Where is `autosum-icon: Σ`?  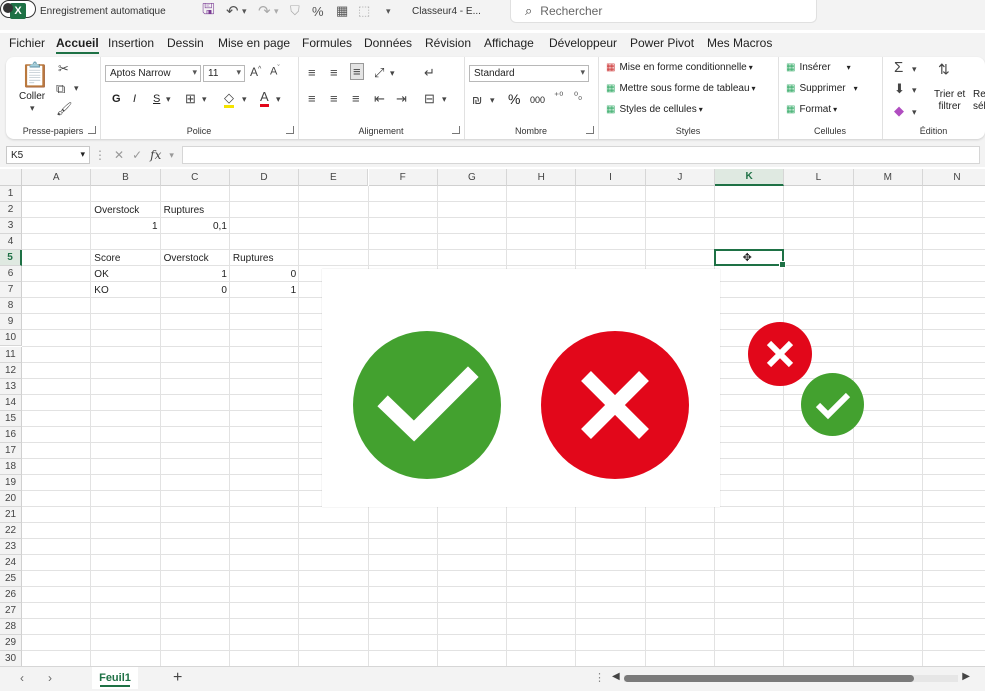 autosum-icon: Σ is located at coordinates (898, 67).